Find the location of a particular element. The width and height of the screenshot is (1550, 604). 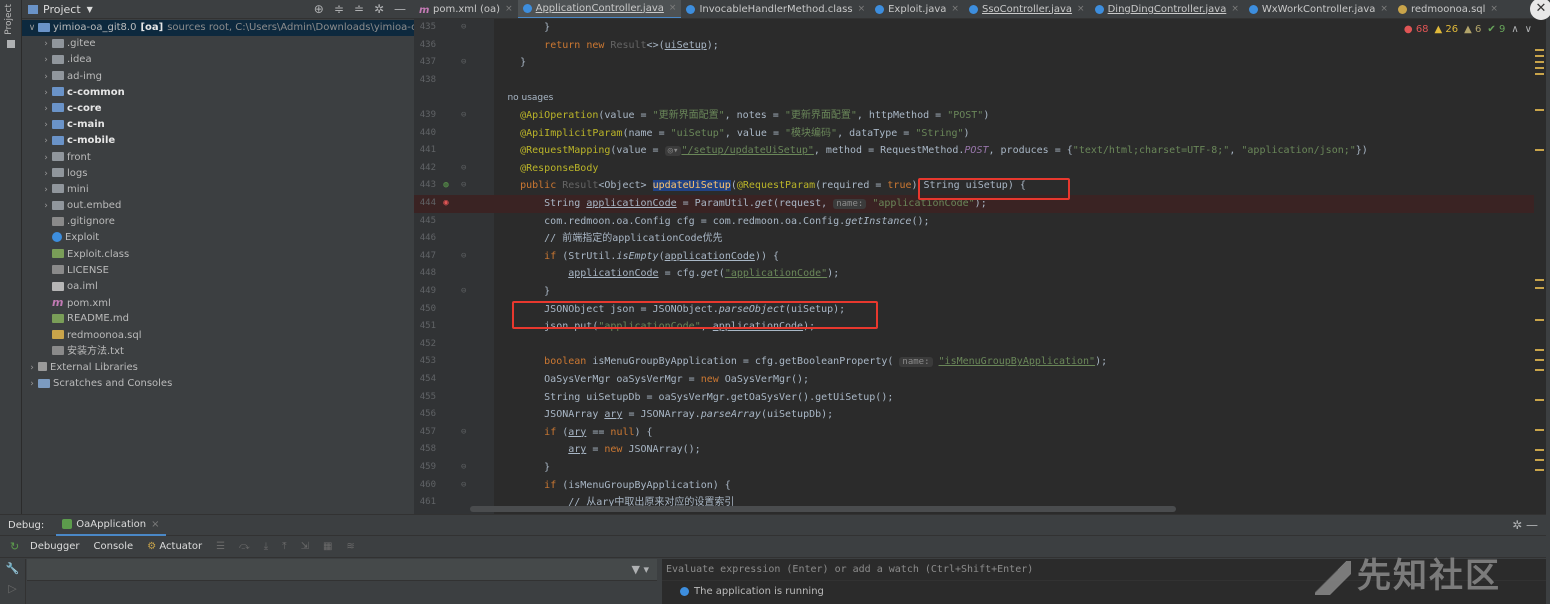

locate-icon: ⊕ is located at coordinates (319, 9).